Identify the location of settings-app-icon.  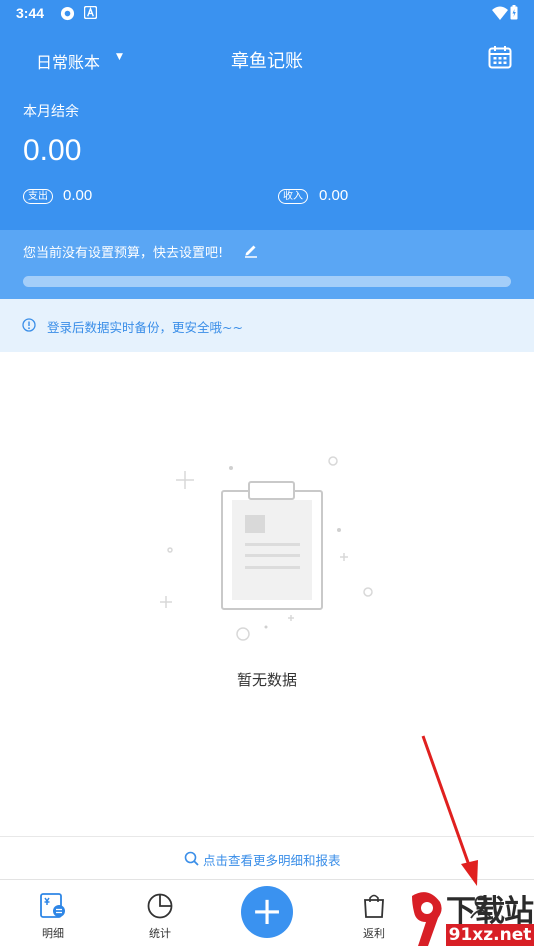
(67, 13).